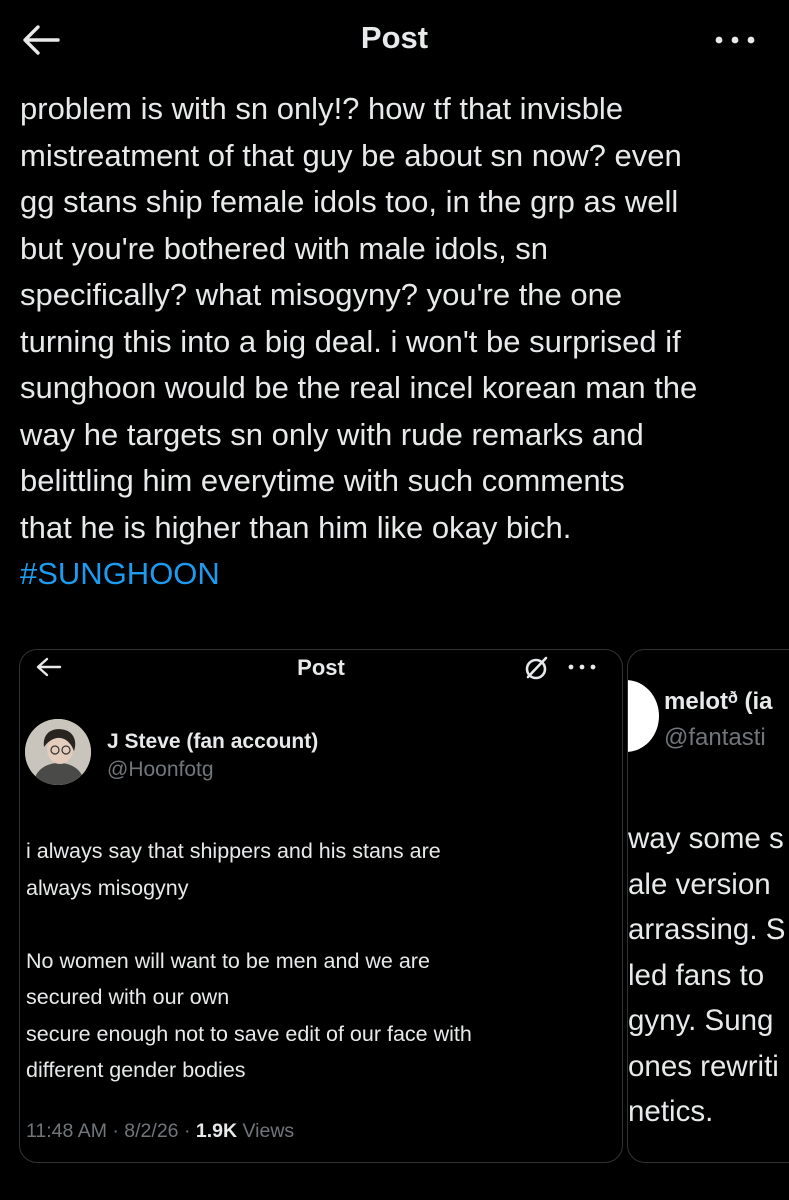  I want to click on hashtag-link: #SUNGHOON, so click(120, 573).